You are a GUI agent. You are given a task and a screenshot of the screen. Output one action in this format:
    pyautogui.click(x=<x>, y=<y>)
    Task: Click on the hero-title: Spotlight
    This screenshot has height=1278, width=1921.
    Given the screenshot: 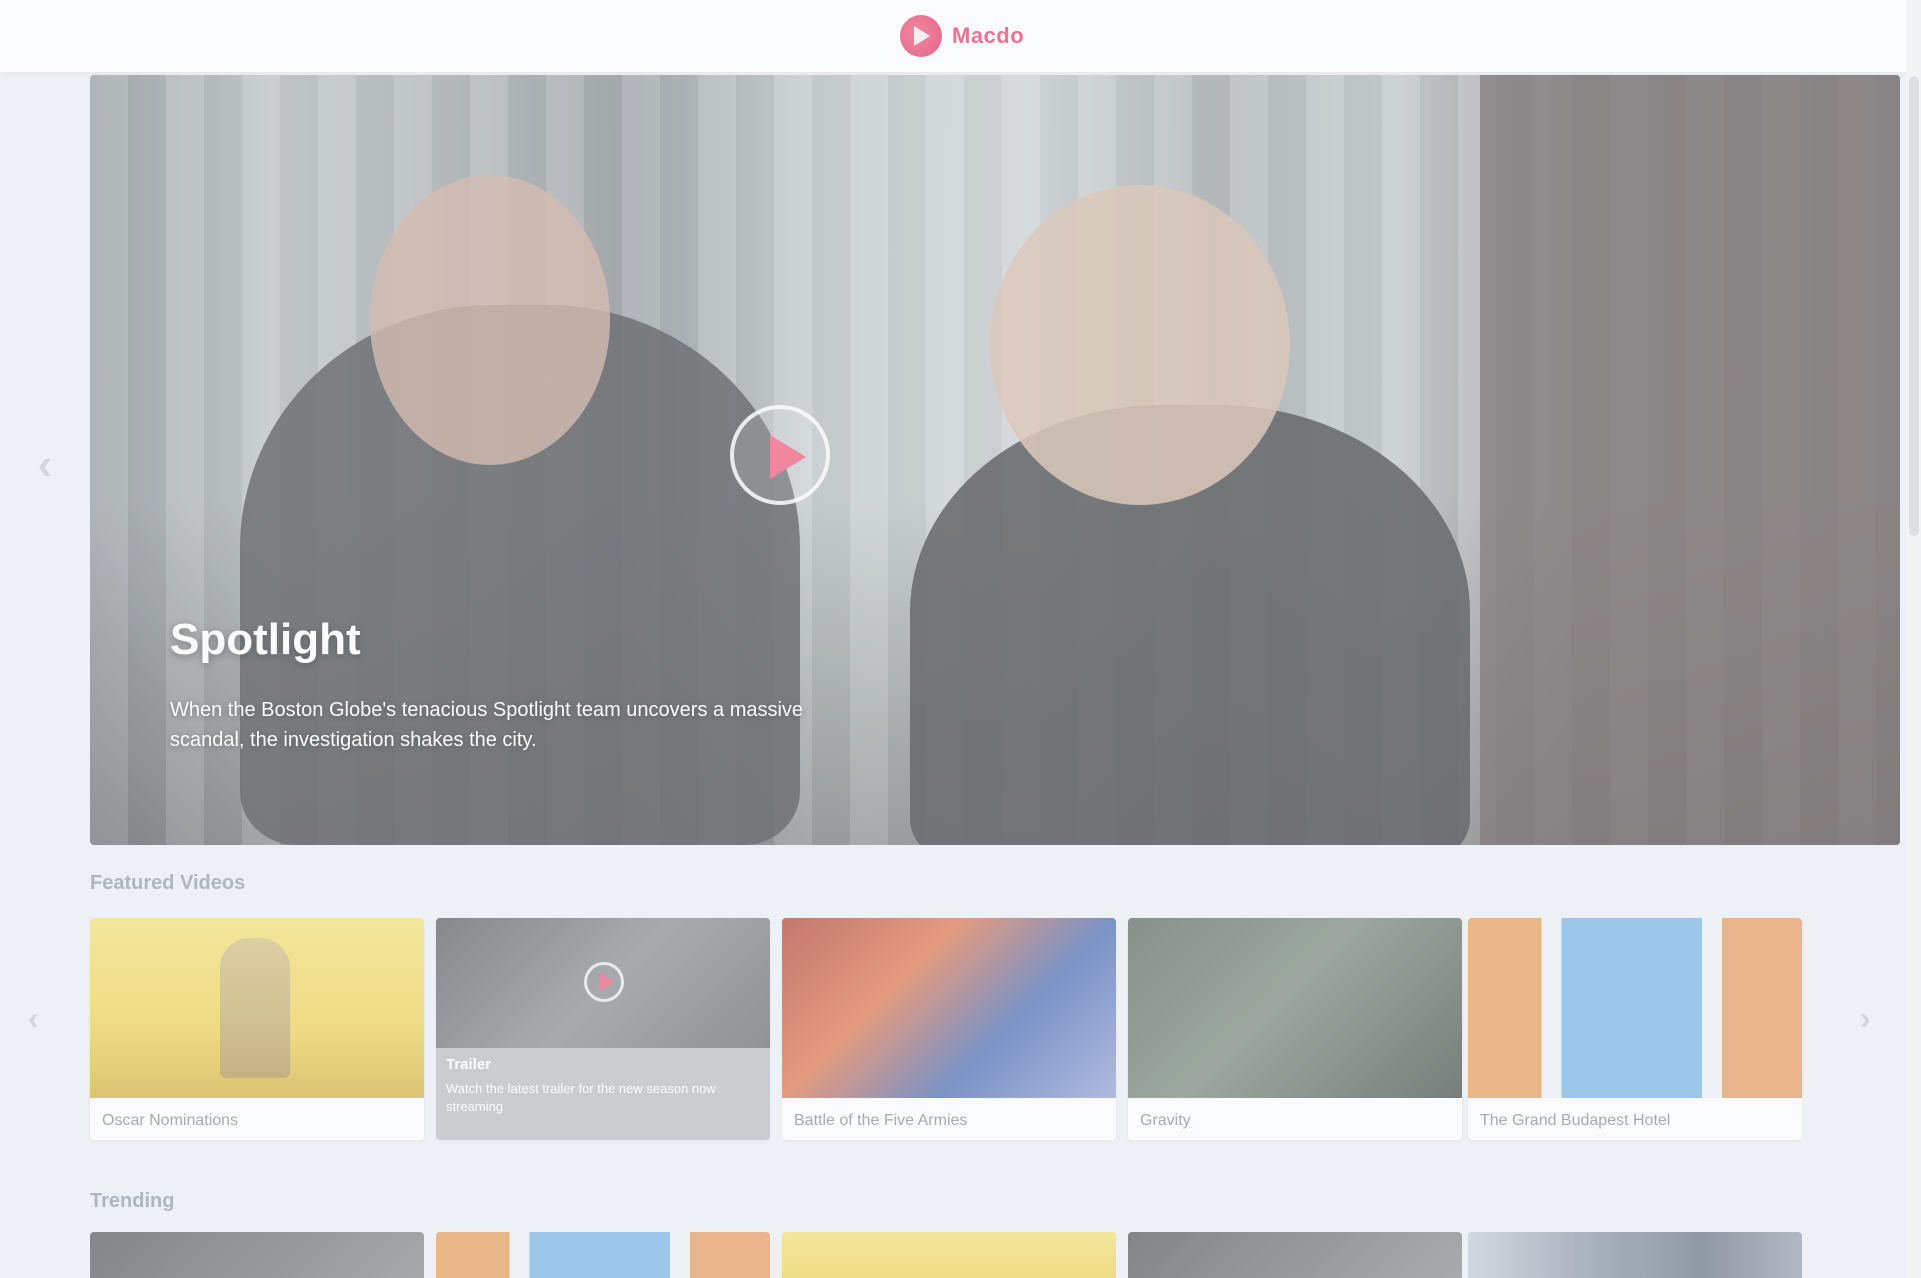 What is the action you would take?
    pyautogui.click(x=265, y=639)
    